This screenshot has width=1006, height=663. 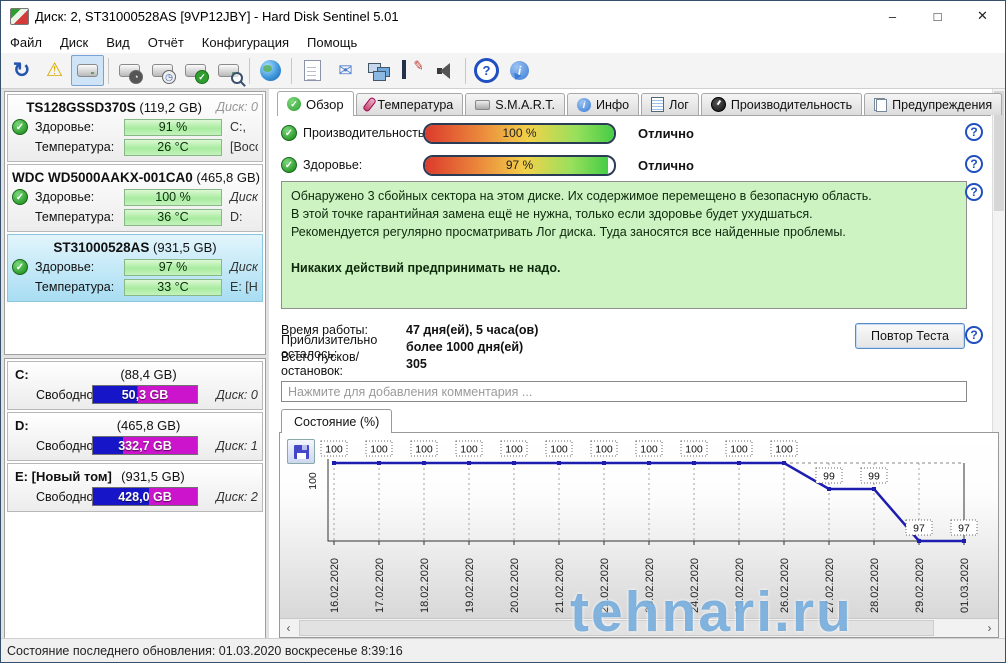 I want to click on free-space-bar: 332,7 GB, so click(x=145, y=445).